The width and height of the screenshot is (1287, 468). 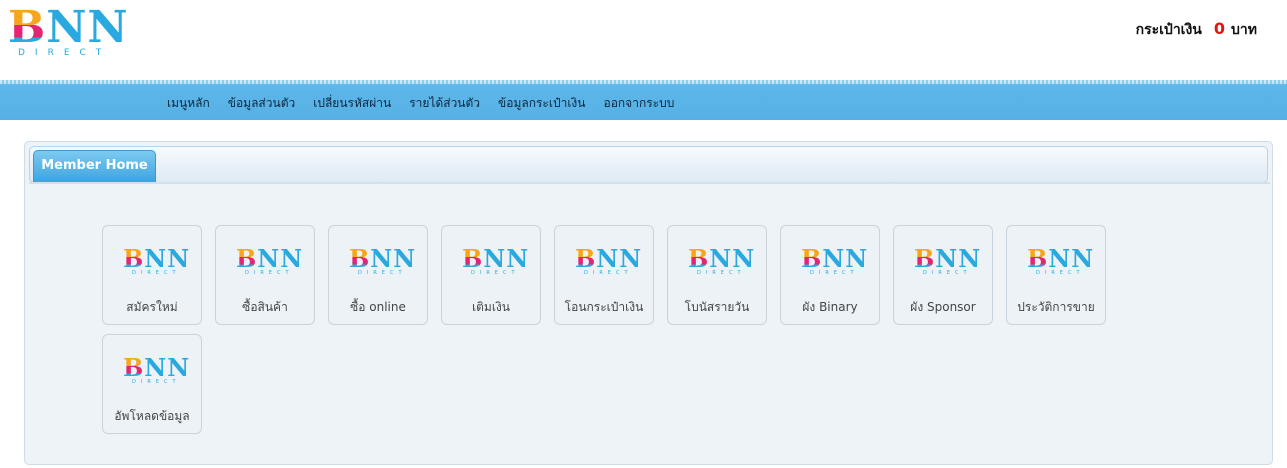 What do you see at coordinates (1219, 28) in the screenshot?
I see `wallet-amount: 0` at bounding box center [1219, 28].